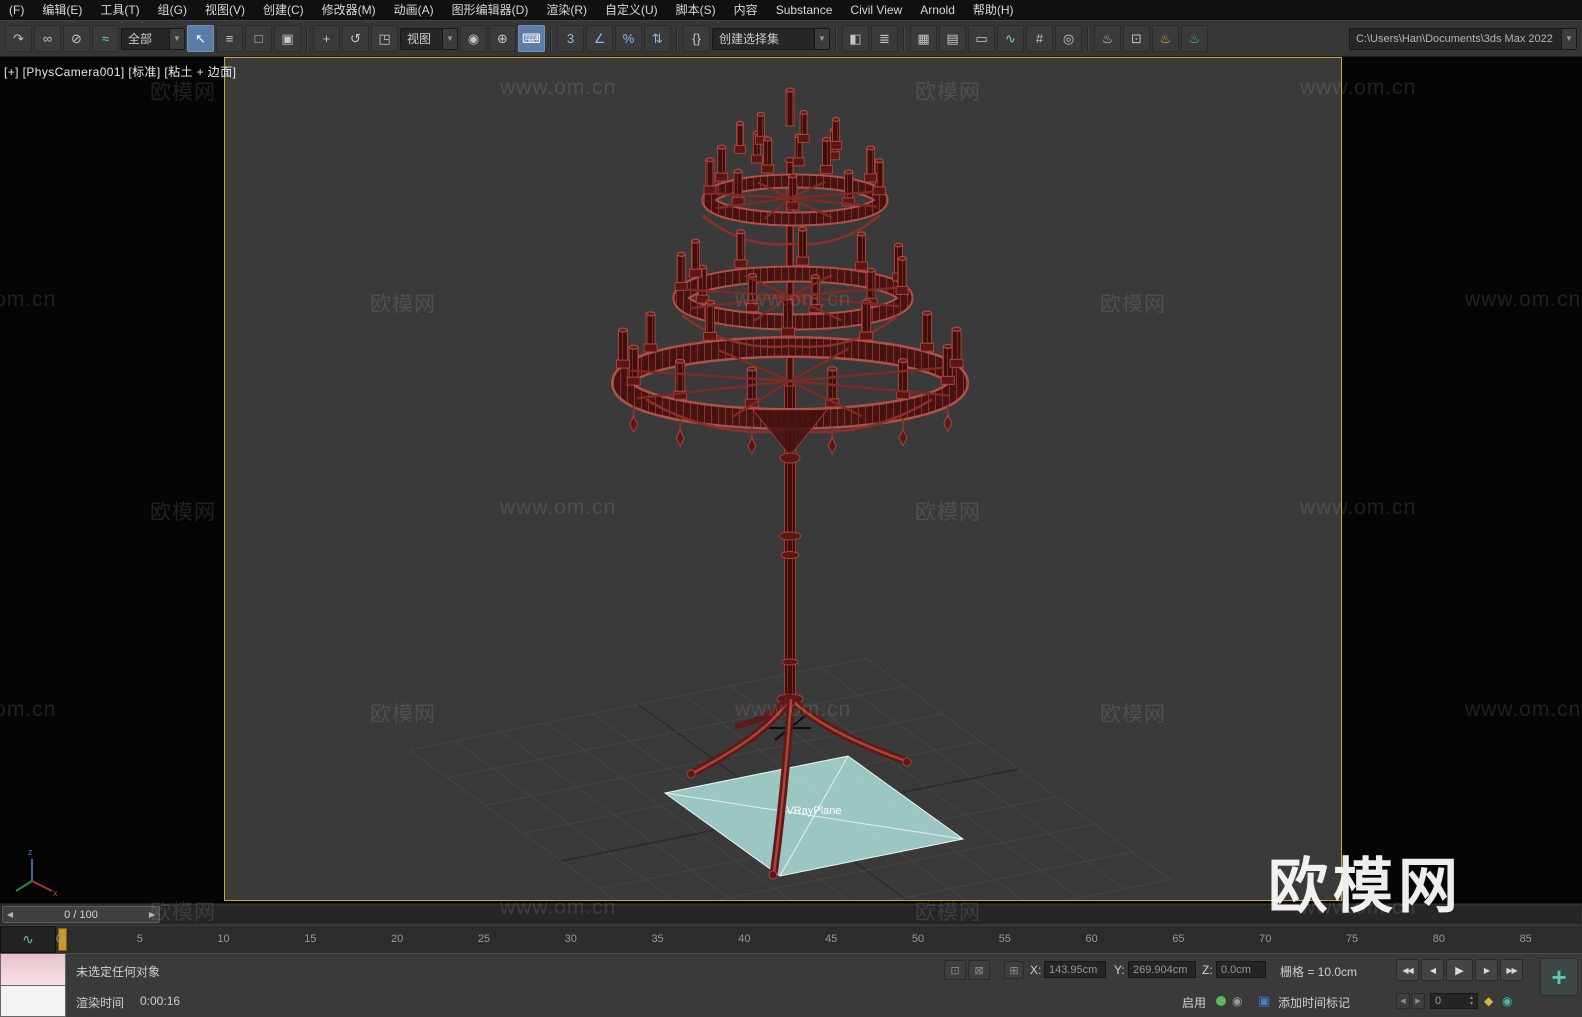 The image size is (1582, 1017). I want to click on frame-tick-label: 20, so click(397, 939).